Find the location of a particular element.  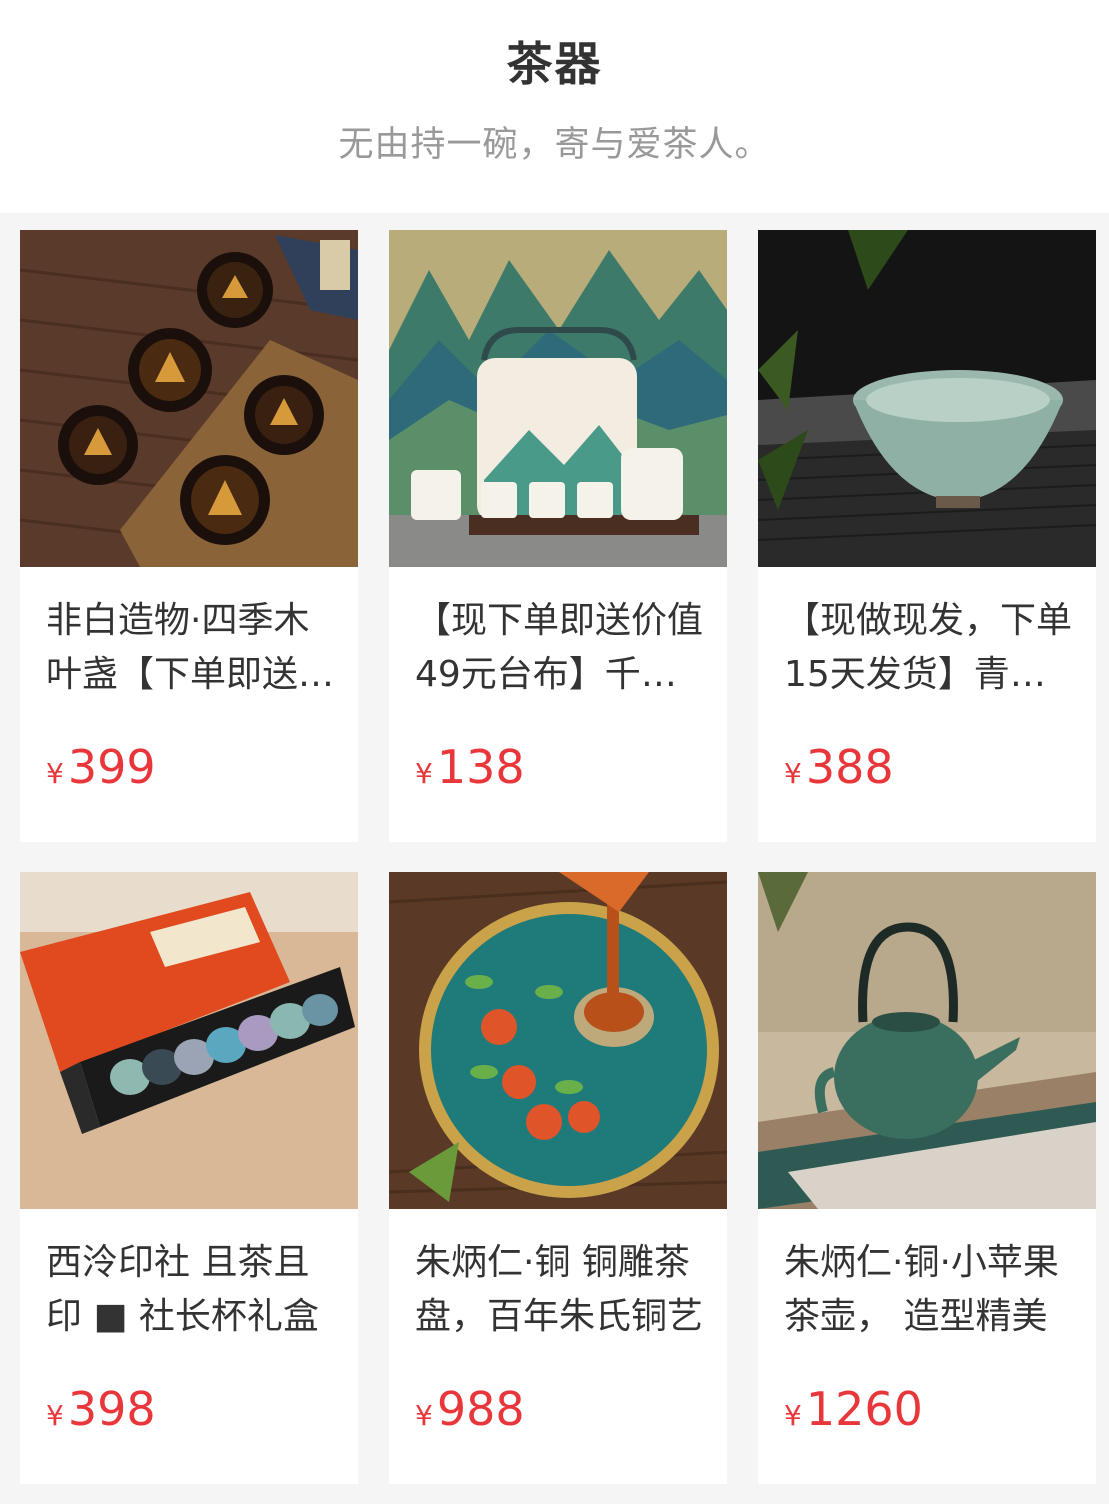

product-price: ¥988 is located at coordinates (470, 1412).